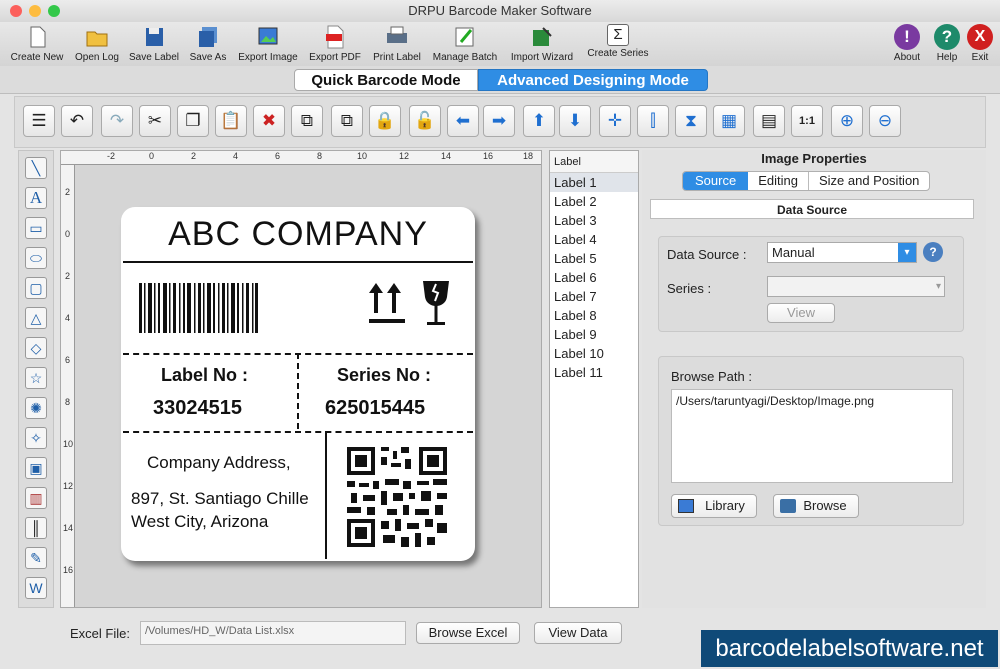 The image size is (1000, 669). I want to click on create-series-button: Σ Create Series, so click(618, 41).